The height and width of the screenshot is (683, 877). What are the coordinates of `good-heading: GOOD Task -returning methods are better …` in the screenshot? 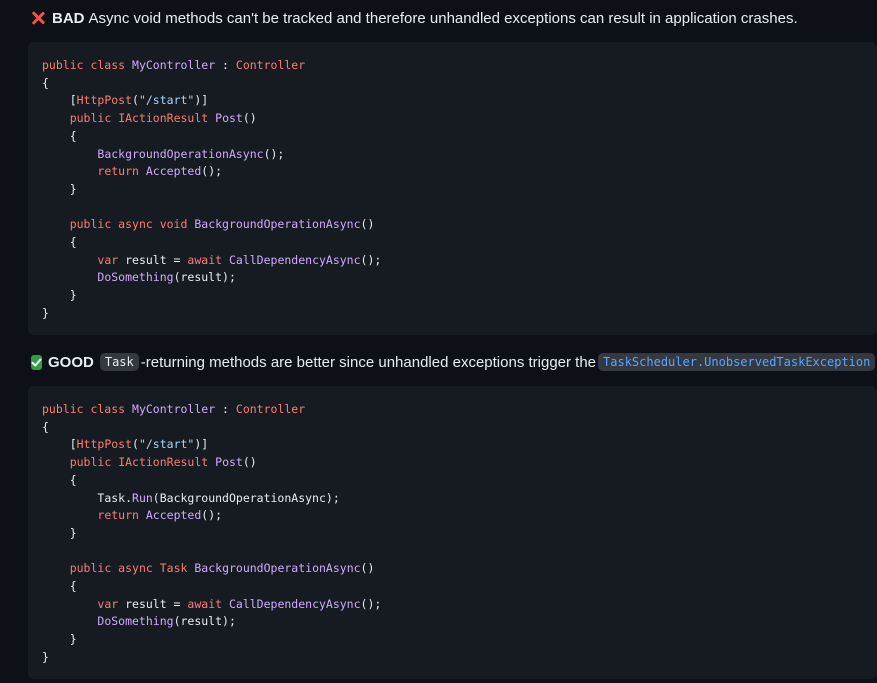 It's located at (454, 362).